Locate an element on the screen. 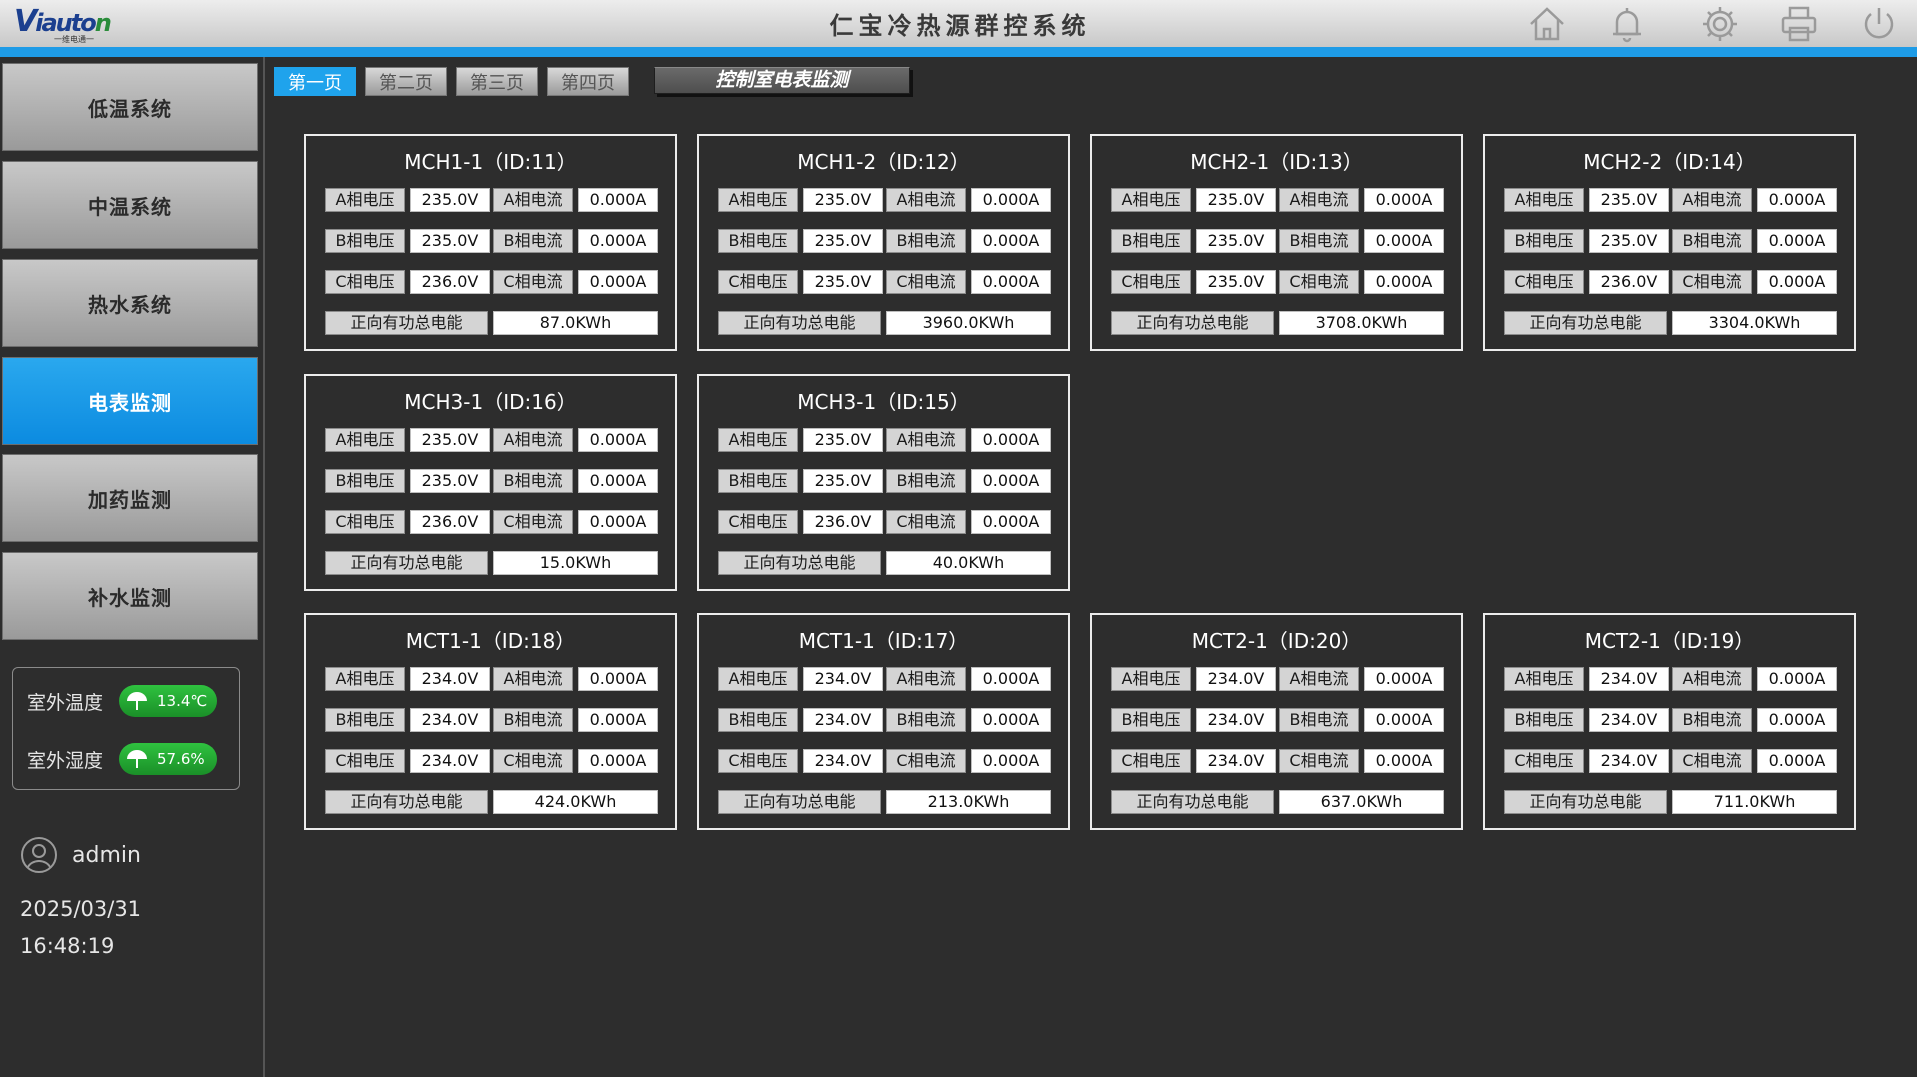  sidebar-item-mid-temp-system: 中温系统 is located at coordinates (130, 205).